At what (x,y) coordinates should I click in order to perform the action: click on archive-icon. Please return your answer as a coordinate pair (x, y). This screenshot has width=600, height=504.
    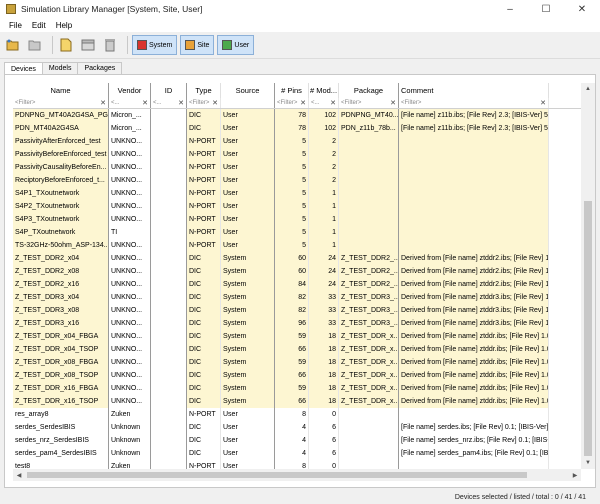
    Looking at the image, I should click on (88, 45).